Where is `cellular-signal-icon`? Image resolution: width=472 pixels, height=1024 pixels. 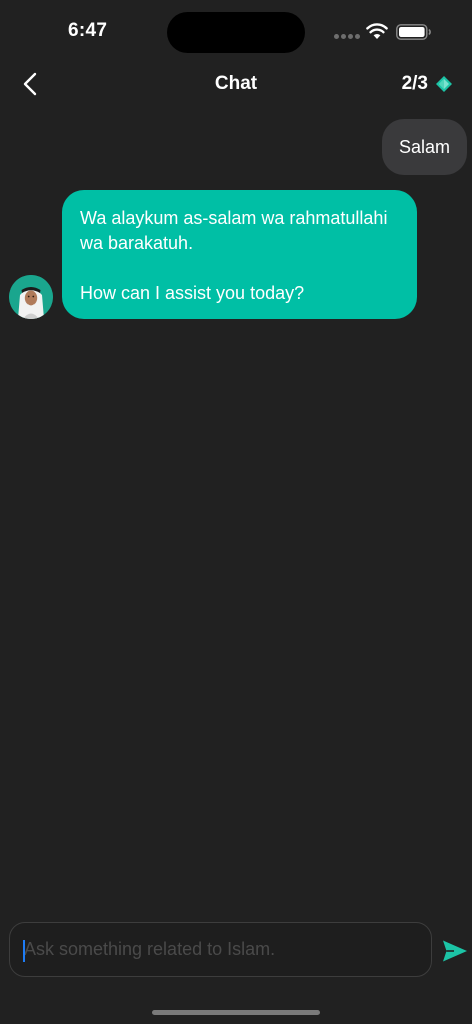
cellular-signal-icon is located at coordinates (347, 36).